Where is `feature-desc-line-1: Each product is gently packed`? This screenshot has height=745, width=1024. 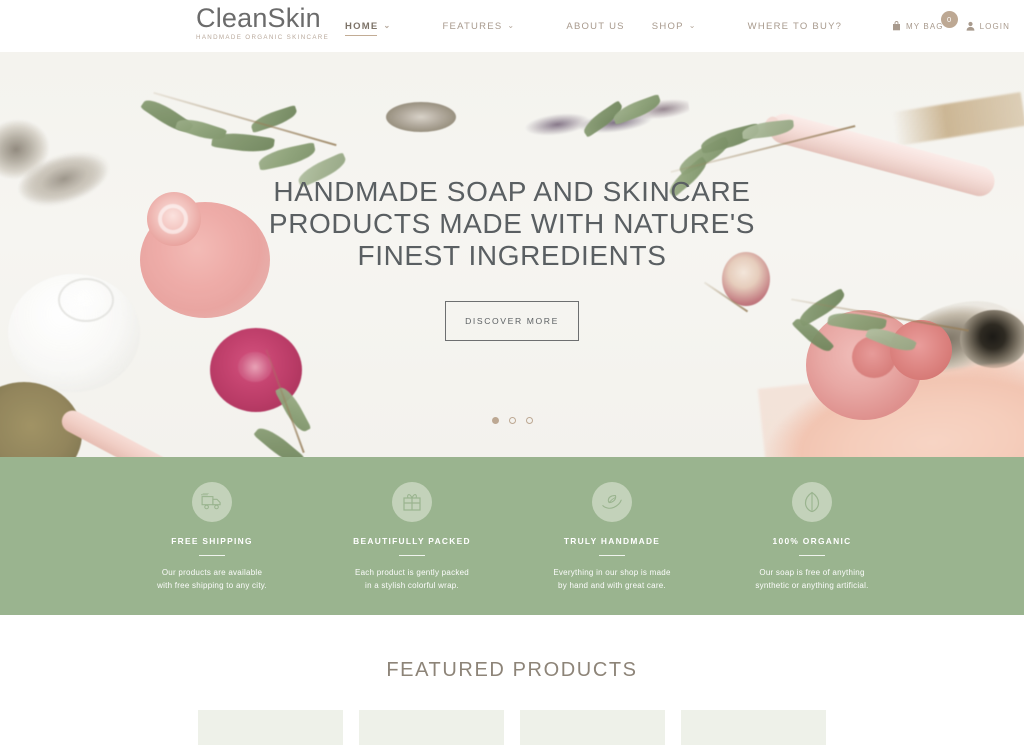 feature-desc-line-1: Each product is gently packed is located at coordinates (412, 572).